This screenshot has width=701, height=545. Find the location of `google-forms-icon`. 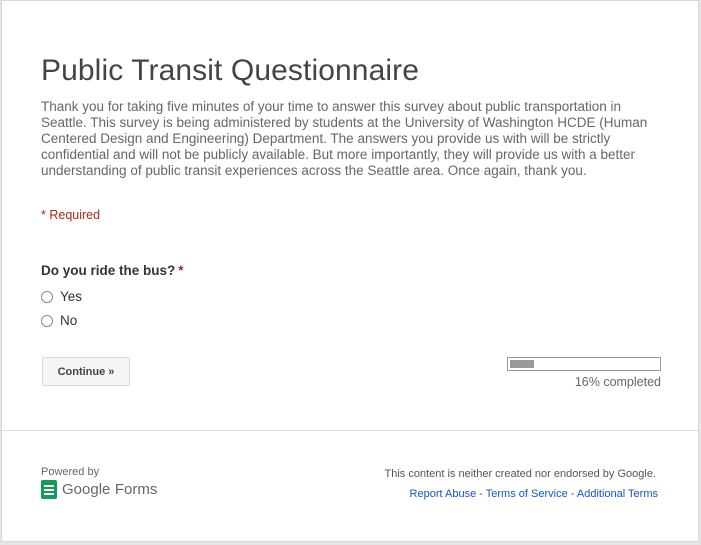

google-forms-icon is located at coordinates (49, 489).